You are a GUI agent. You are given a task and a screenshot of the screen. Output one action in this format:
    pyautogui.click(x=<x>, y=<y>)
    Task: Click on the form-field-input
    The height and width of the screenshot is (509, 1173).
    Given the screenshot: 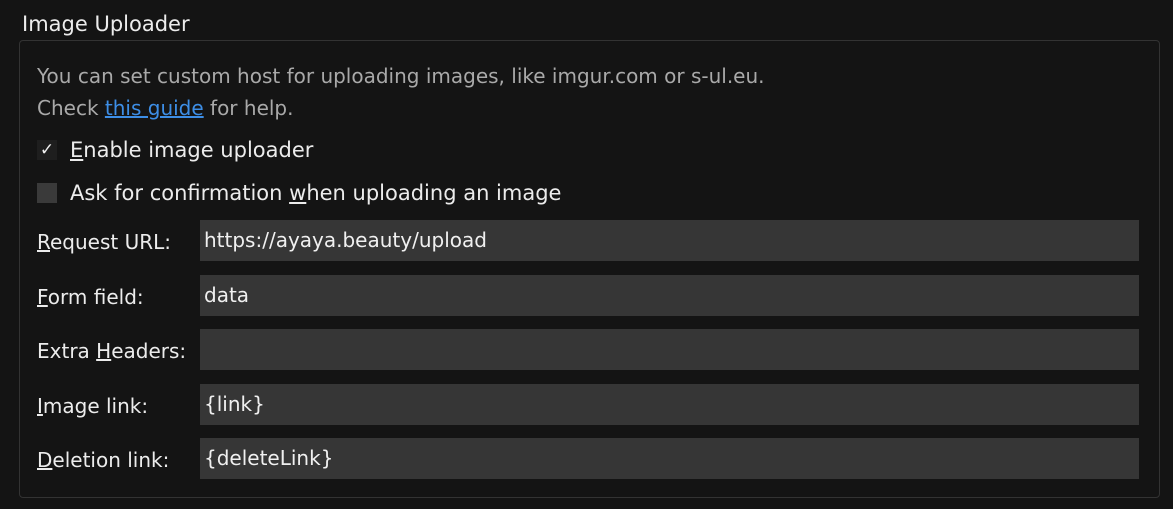 What is the action you would take?
    pyautogui.click(x=669, y=295)
    